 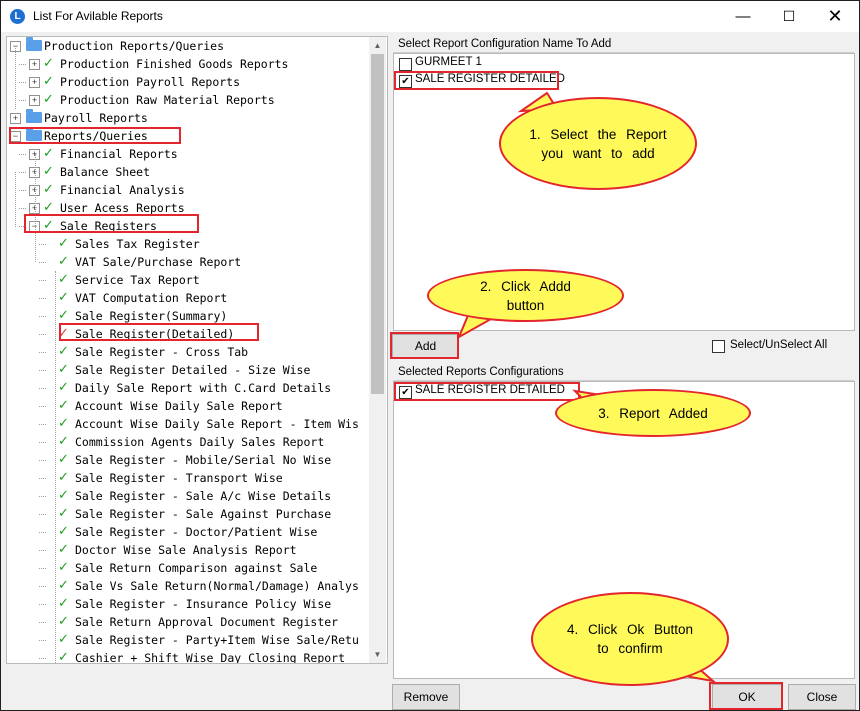 I want to click on callout-step-1: 1. Select the Report you want to add, so click(x=598, y=143).